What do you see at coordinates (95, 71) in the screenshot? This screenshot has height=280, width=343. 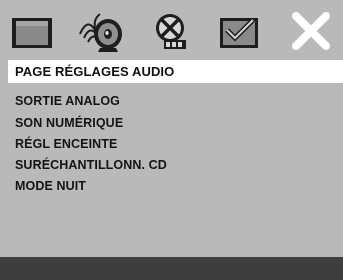 I see `page-title: PAGE RÉGLAGES AUDIO` at bounding box center [95, 71].